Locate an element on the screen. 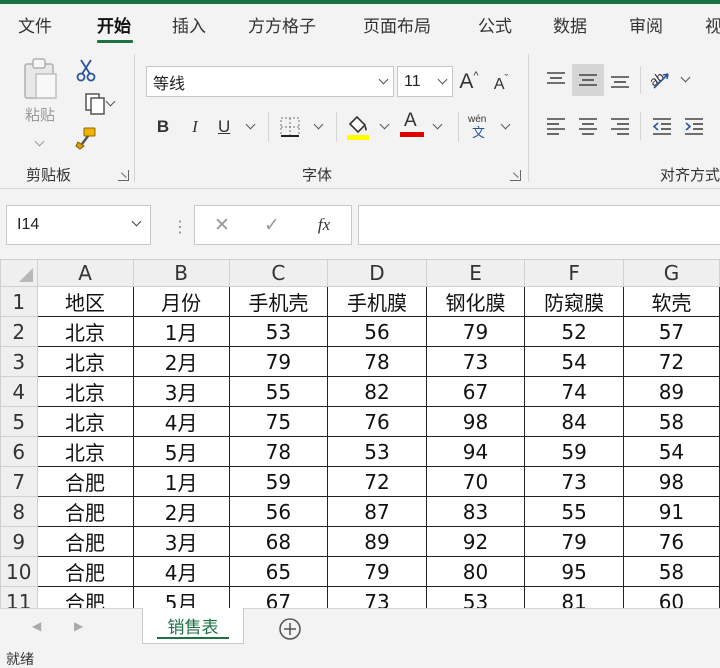  decrease-indent-button is located at coordinates (662, 126).